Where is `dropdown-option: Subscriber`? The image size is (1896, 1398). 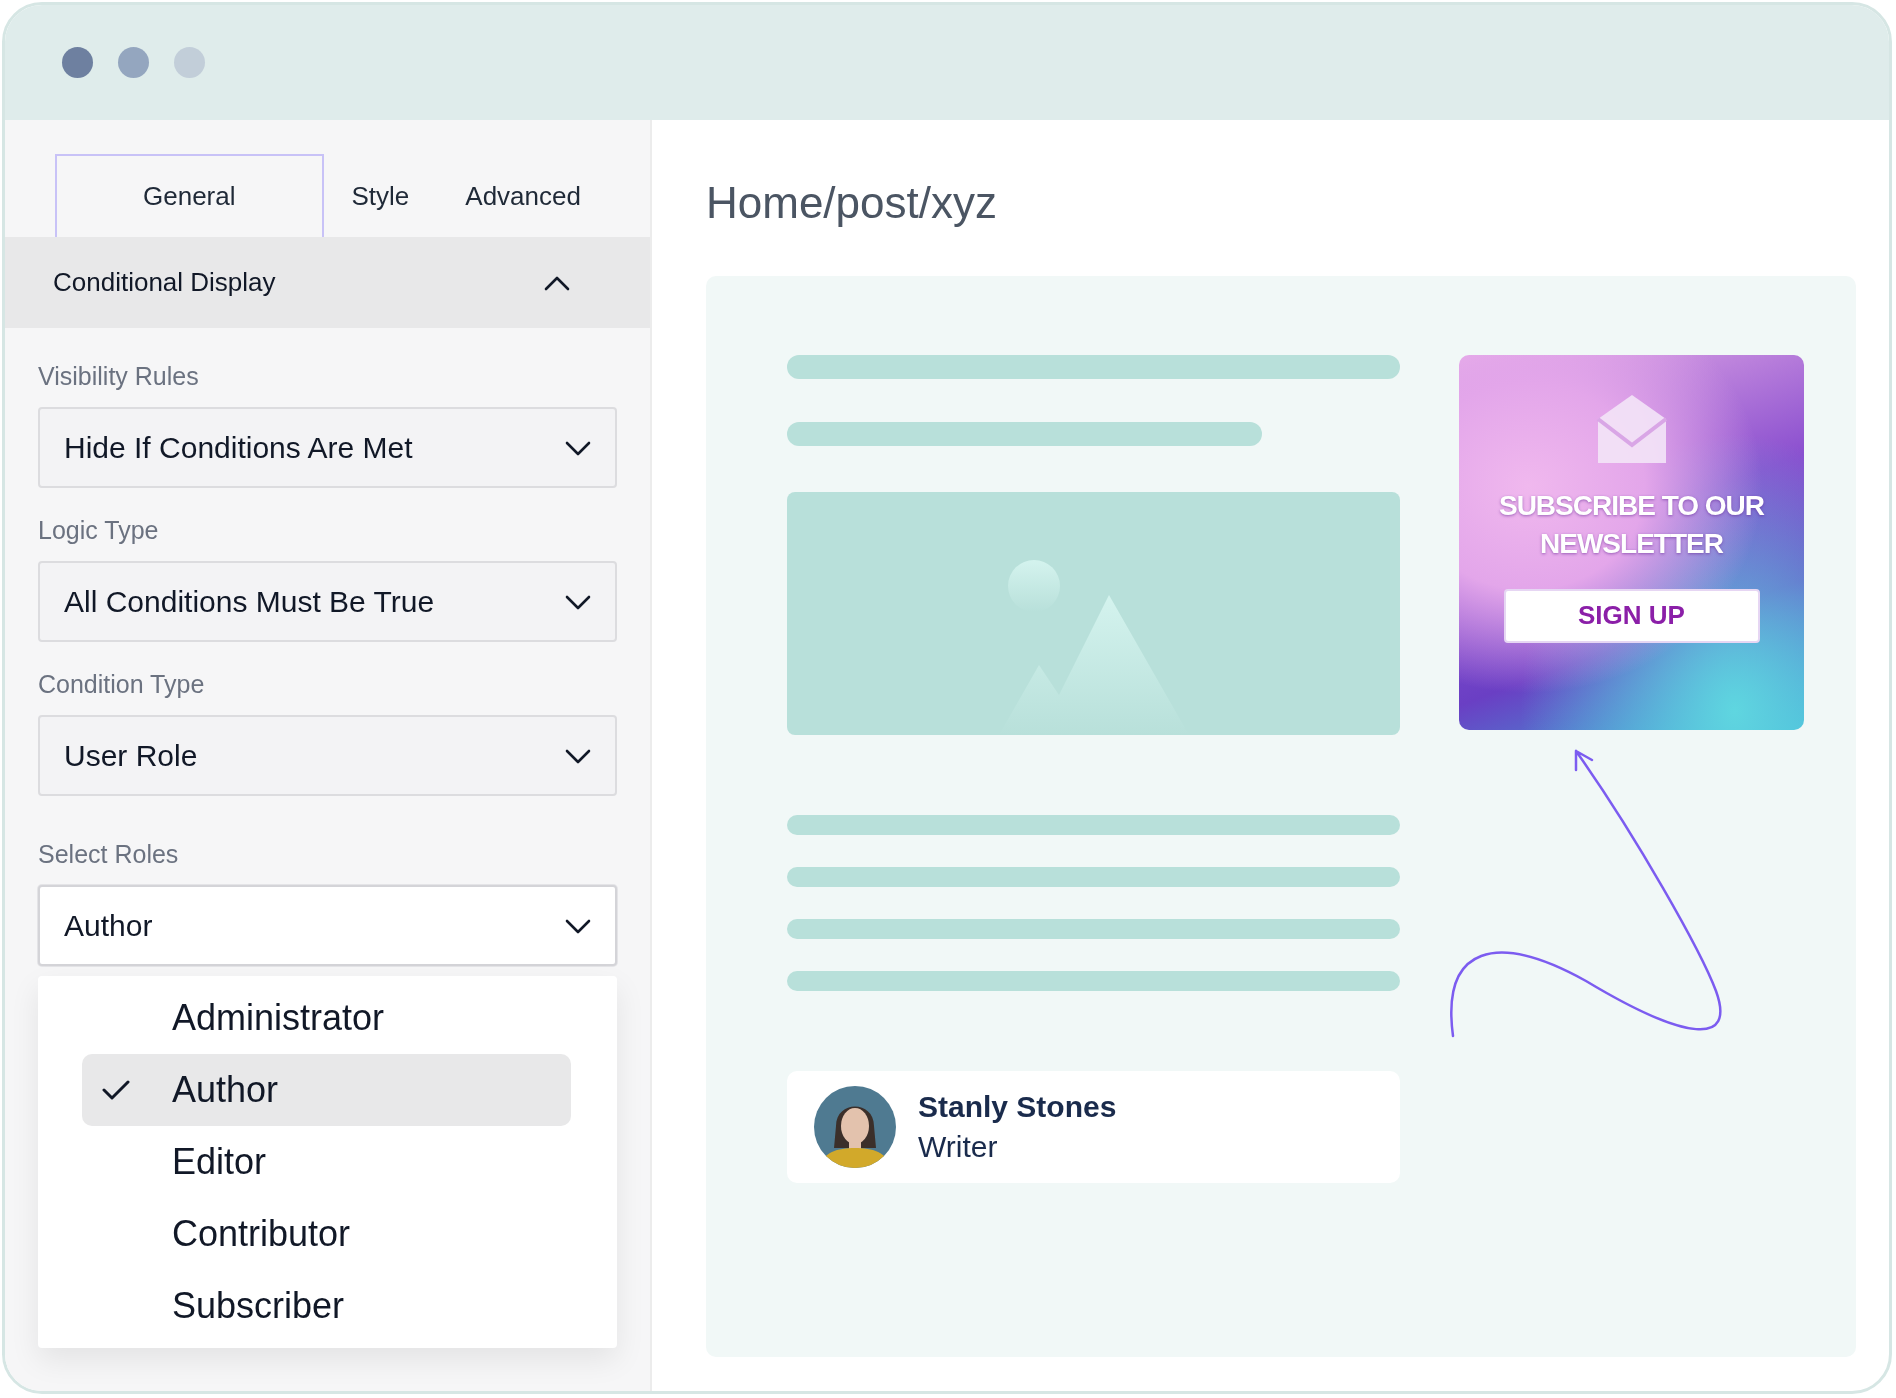
dropdown-option: Subscriber is located at coordinates (326, 1306).